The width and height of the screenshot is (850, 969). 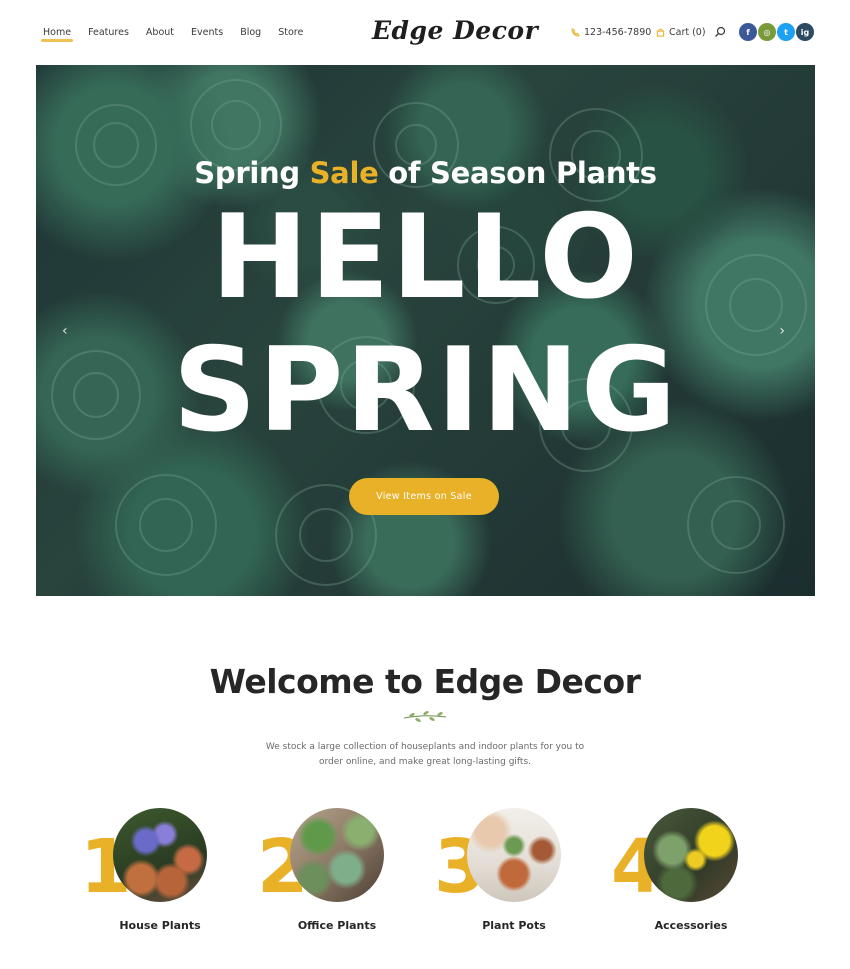 I want to click on main-nav: Home Features About Events Blog Store, so click(x=180, y=34).